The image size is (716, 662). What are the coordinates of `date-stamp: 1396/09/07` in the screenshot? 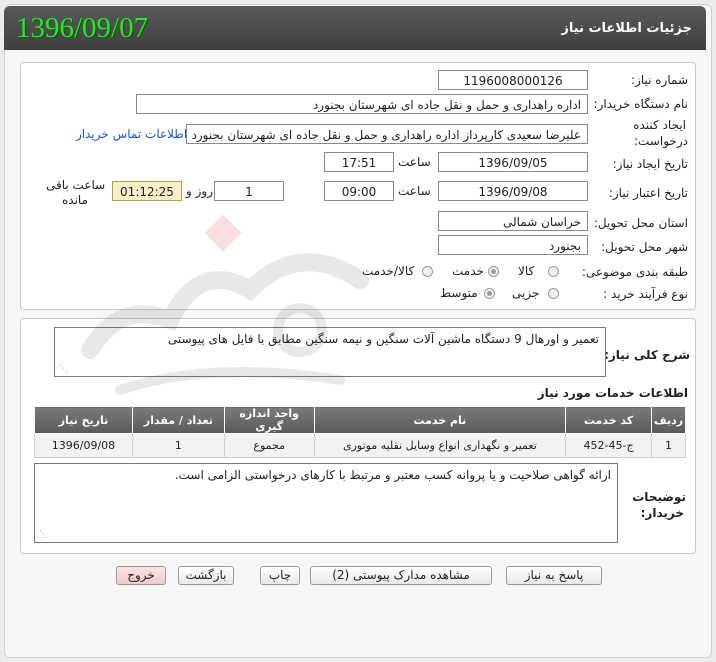 It's located at (82, 28).